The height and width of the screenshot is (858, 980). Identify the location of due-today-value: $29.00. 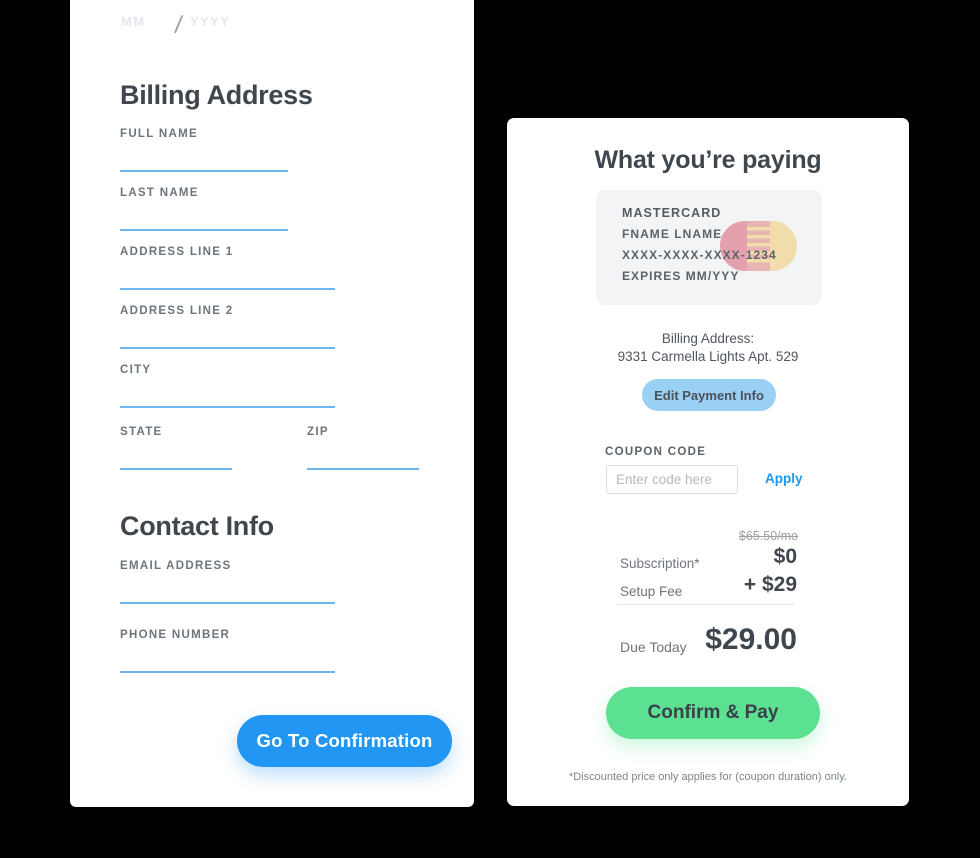
(751, 639).